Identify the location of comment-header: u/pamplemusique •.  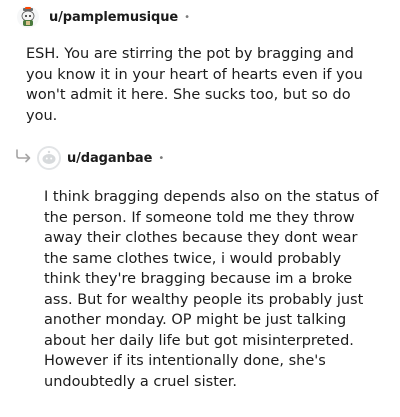
(103, 17).